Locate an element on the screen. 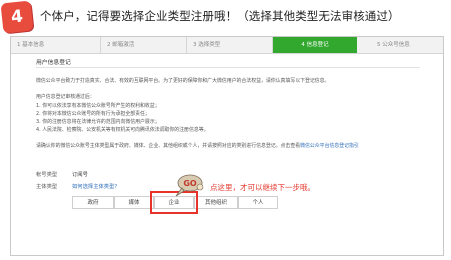  step-email-activation: 2 邮箱激活 is located at coordinates (144, 45).